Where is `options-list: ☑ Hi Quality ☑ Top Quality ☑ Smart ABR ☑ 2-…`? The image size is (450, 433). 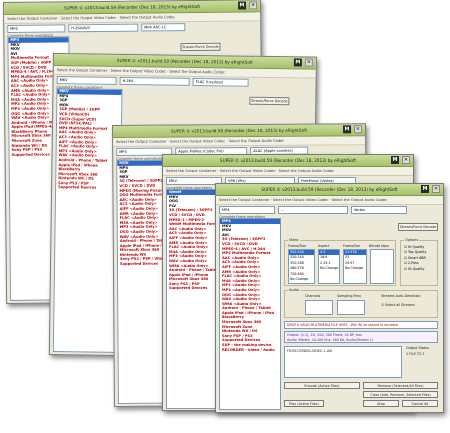
options-list: ☑ Hi Quality ☑ Top Quality ☑ Smart ABR ☑ 2-… is located at coordinates (414, 258).